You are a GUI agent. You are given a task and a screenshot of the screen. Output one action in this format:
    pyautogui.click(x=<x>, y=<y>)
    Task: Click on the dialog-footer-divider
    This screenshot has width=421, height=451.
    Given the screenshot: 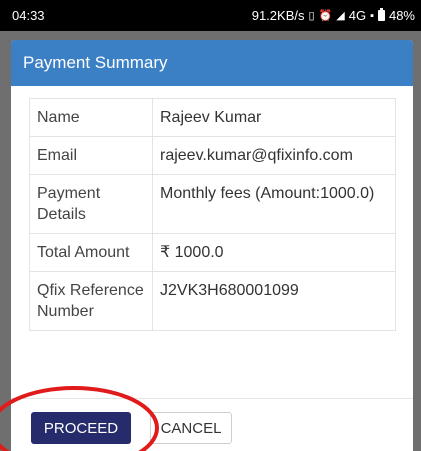 What is the action you would take?
    pyautogui.click(x=212, y=398)
    